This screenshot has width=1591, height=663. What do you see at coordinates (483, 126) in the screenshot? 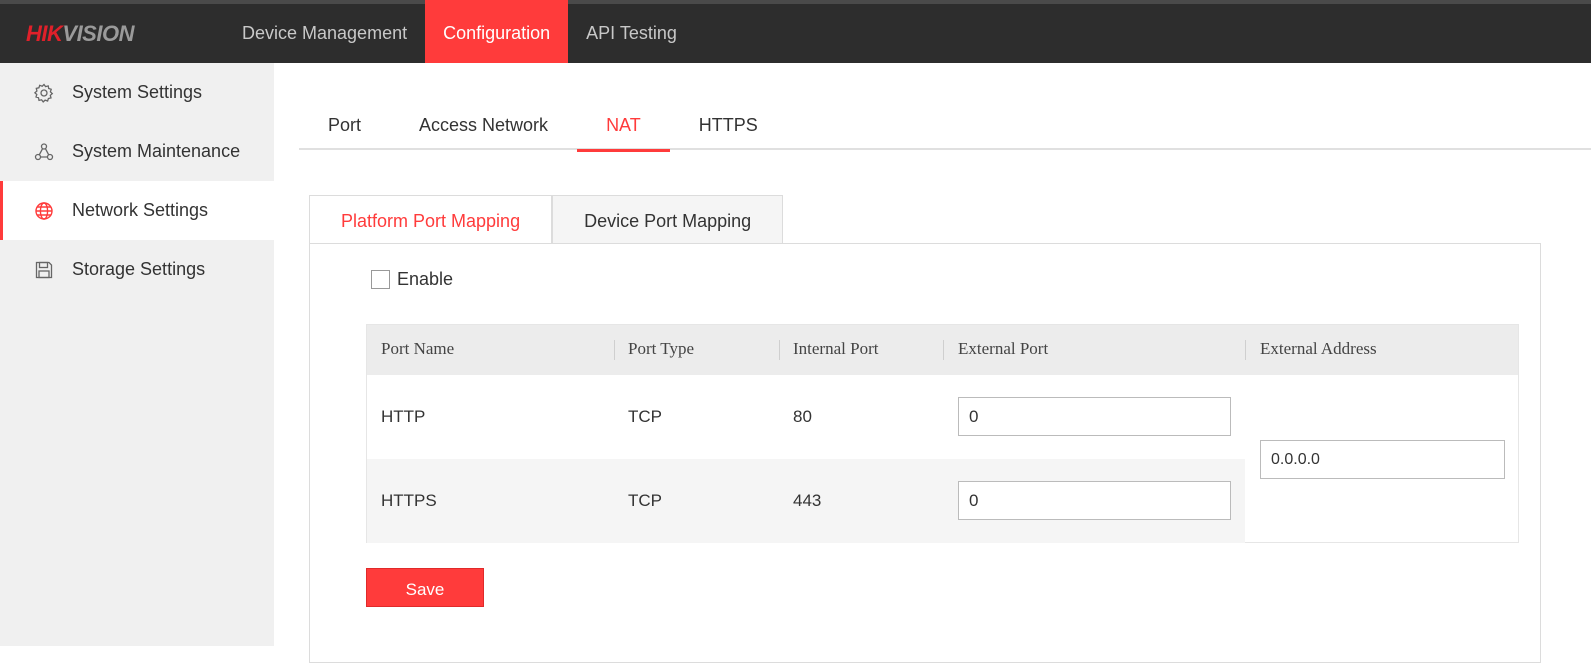
I see `tab-access-network: Access Network` at bounding box center [483, 126].